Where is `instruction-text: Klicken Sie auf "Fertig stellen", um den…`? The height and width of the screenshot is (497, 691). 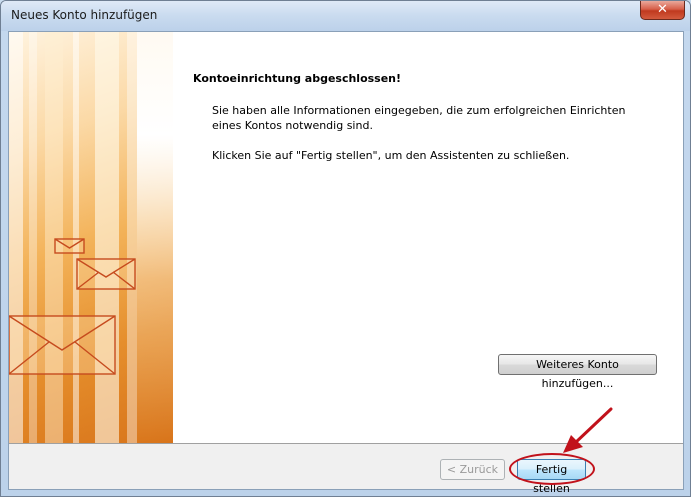
instruction-text: Klicken Sie auf "Fertig stellen", um den… is located at coordinates (391, 155).